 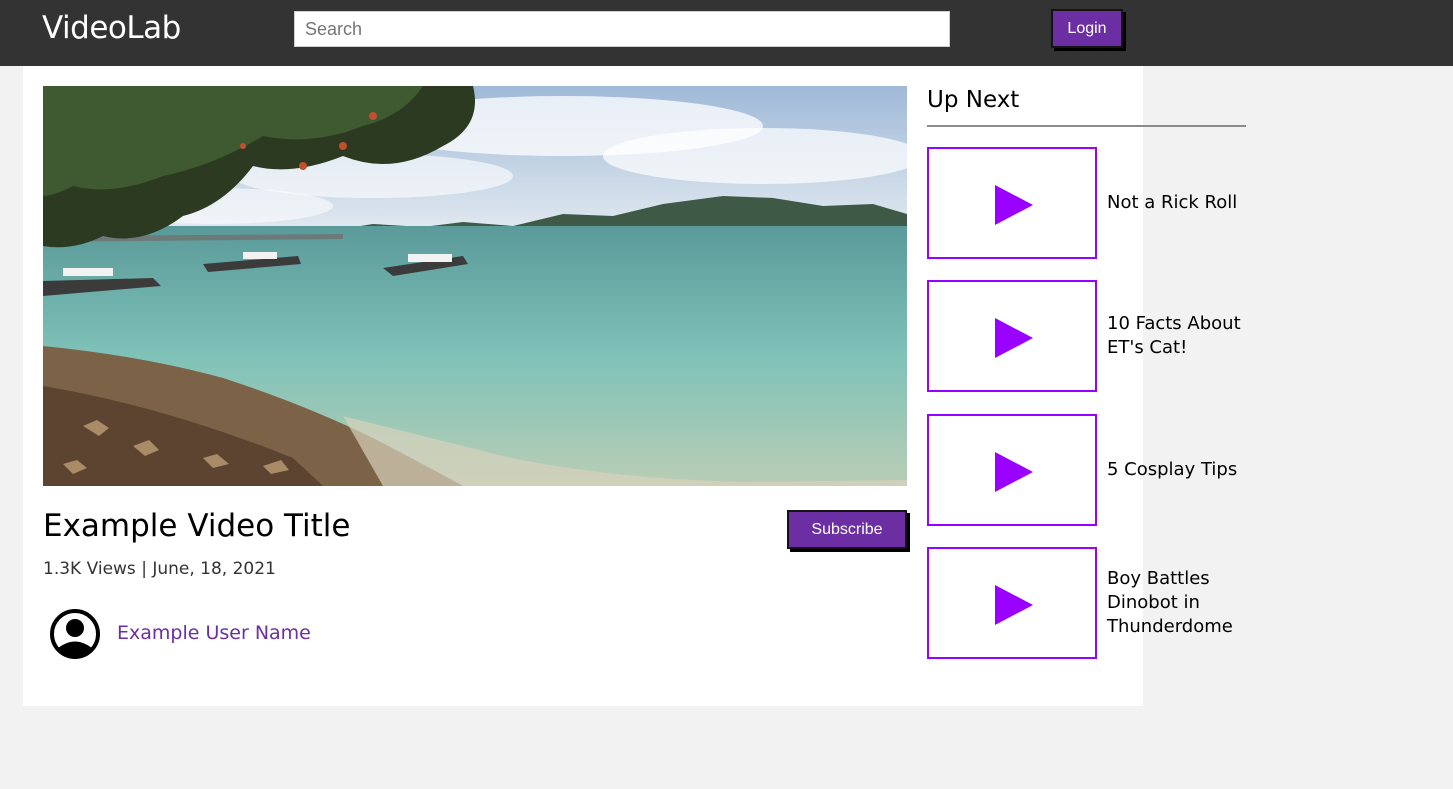 I want to click on up-next-item: 5 Cosplay Tips, so click(x=1092, y=470).